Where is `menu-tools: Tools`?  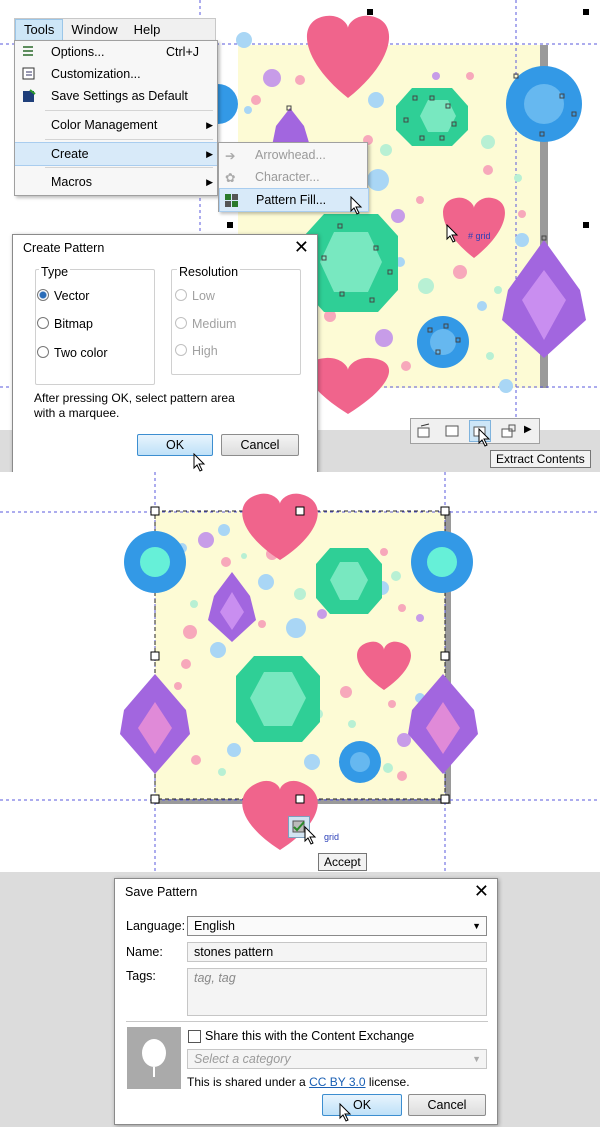
menu-tools: Tools is located at coordinates (39, 30).